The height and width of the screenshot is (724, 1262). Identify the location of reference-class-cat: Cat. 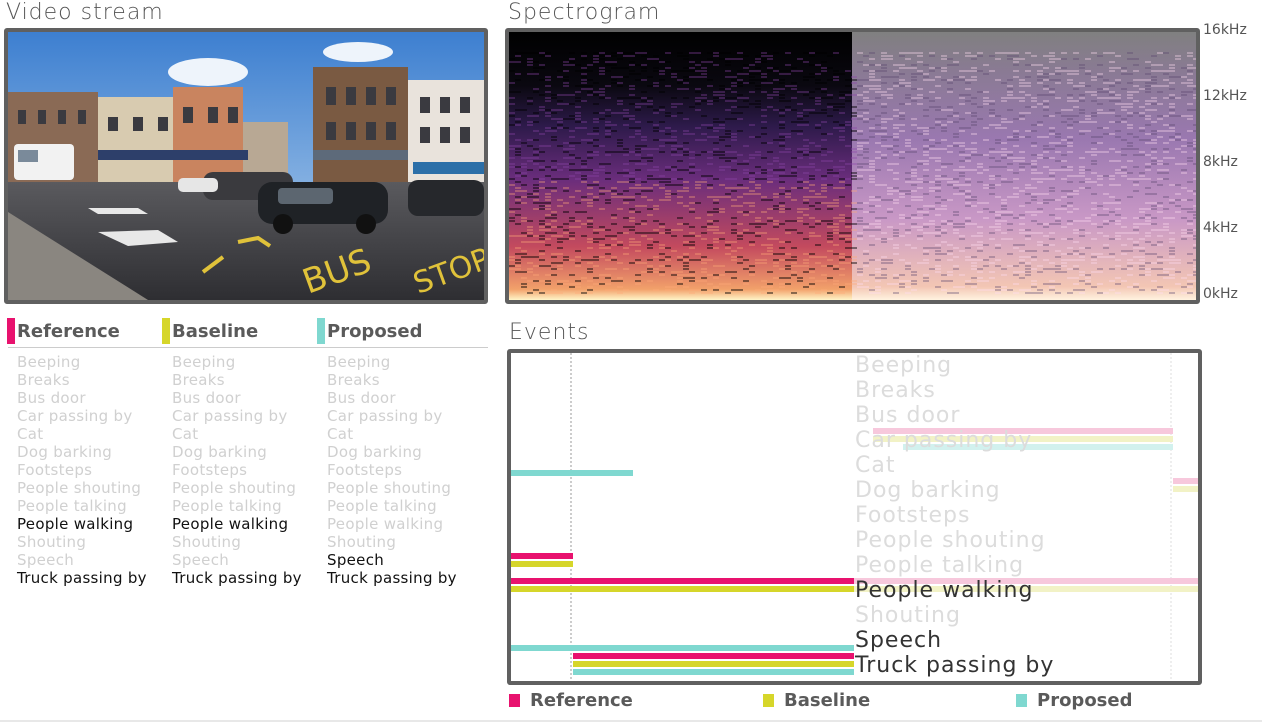
(30, 434).